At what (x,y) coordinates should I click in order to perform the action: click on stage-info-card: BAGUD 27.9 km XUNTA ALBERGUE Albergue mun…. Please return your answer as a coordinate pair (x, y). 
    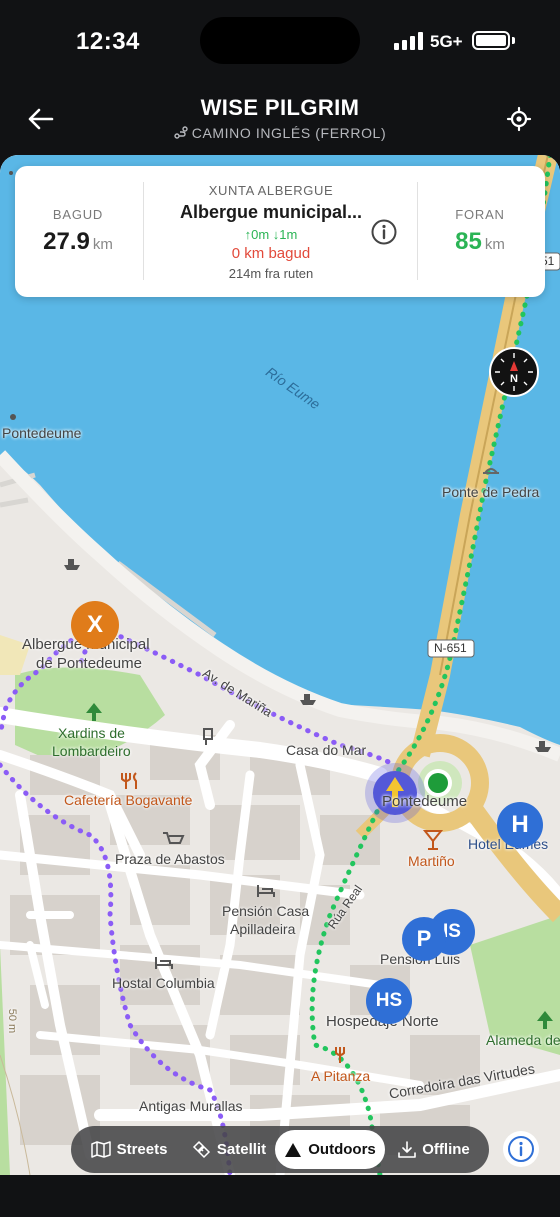
    Looking at the image, I should click on (280, 231).